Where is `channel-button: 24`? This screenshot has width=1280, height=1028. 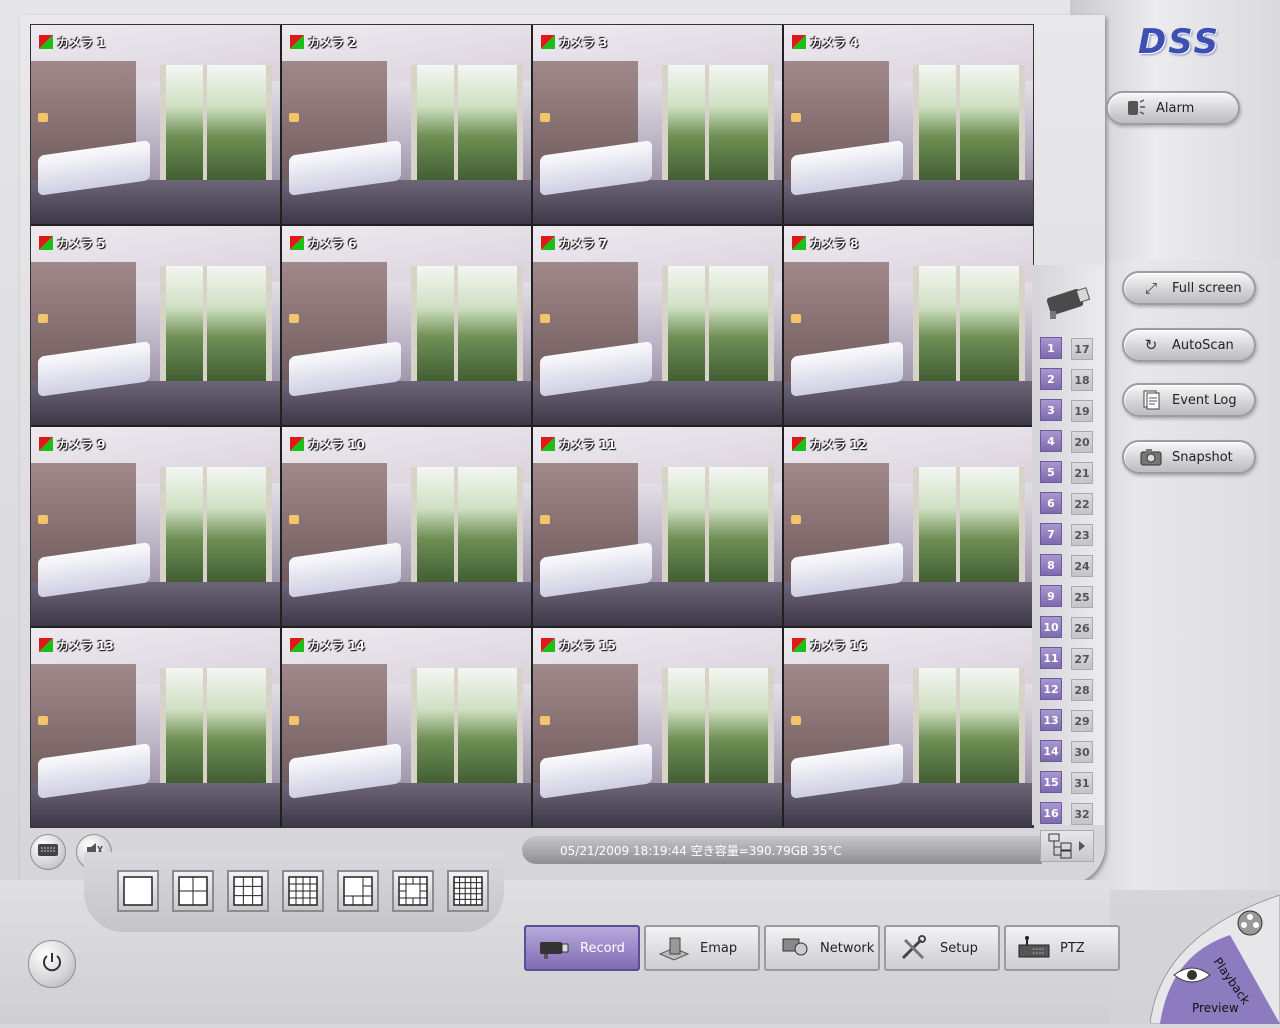
channel-button: 24 is located at coordinates (1082, 566).